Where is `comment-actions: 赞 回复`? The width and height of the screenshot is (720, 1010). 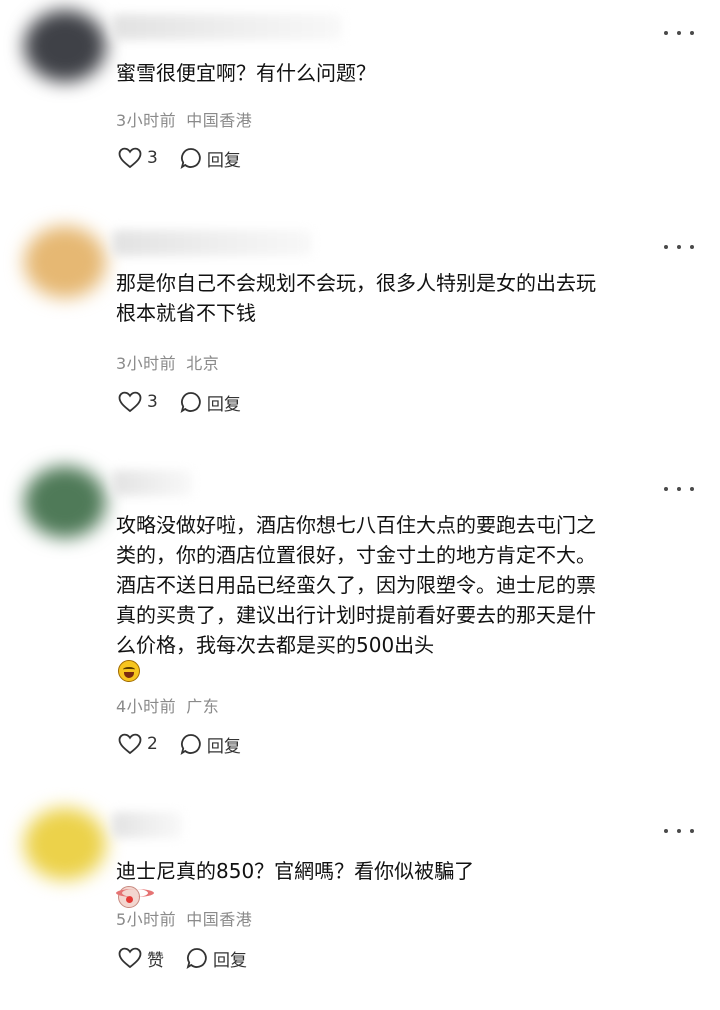
comment-actions: 赞 回复 is located at coordinates (182, 958).